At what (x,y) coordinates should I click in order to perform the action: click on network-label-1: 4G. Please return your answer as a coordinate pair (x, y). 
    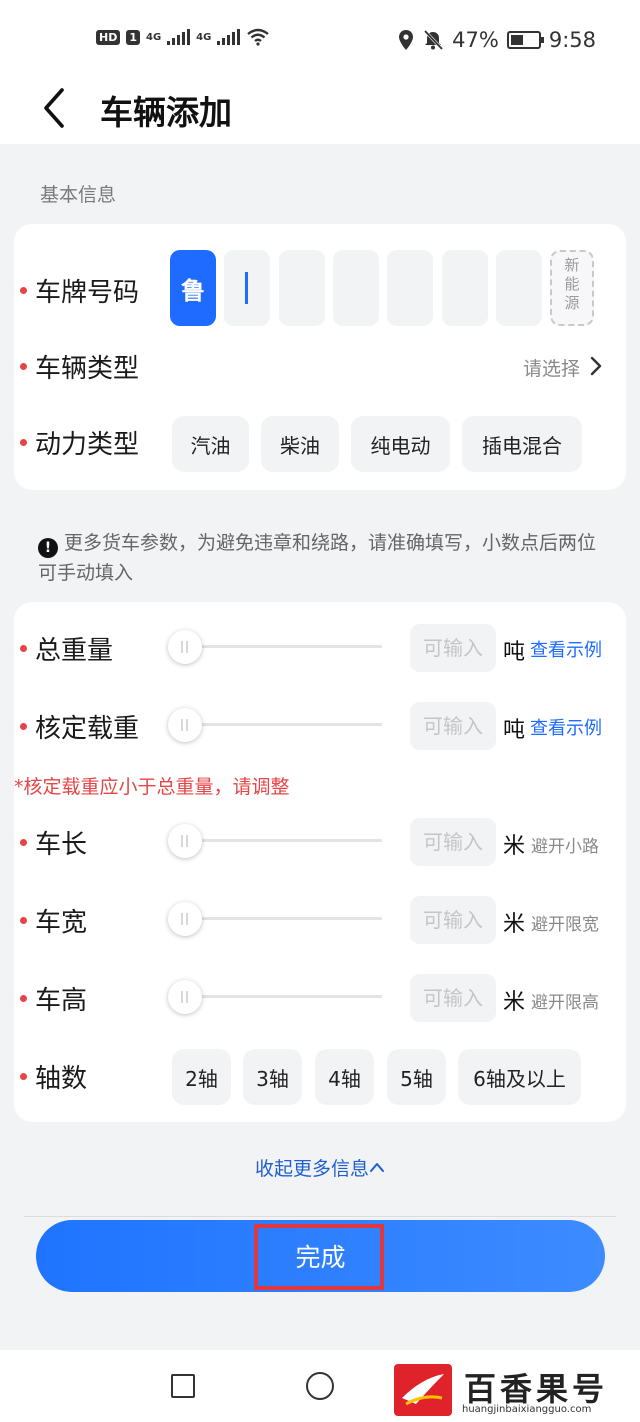
    Looking at the image, I should click on (154, 37).